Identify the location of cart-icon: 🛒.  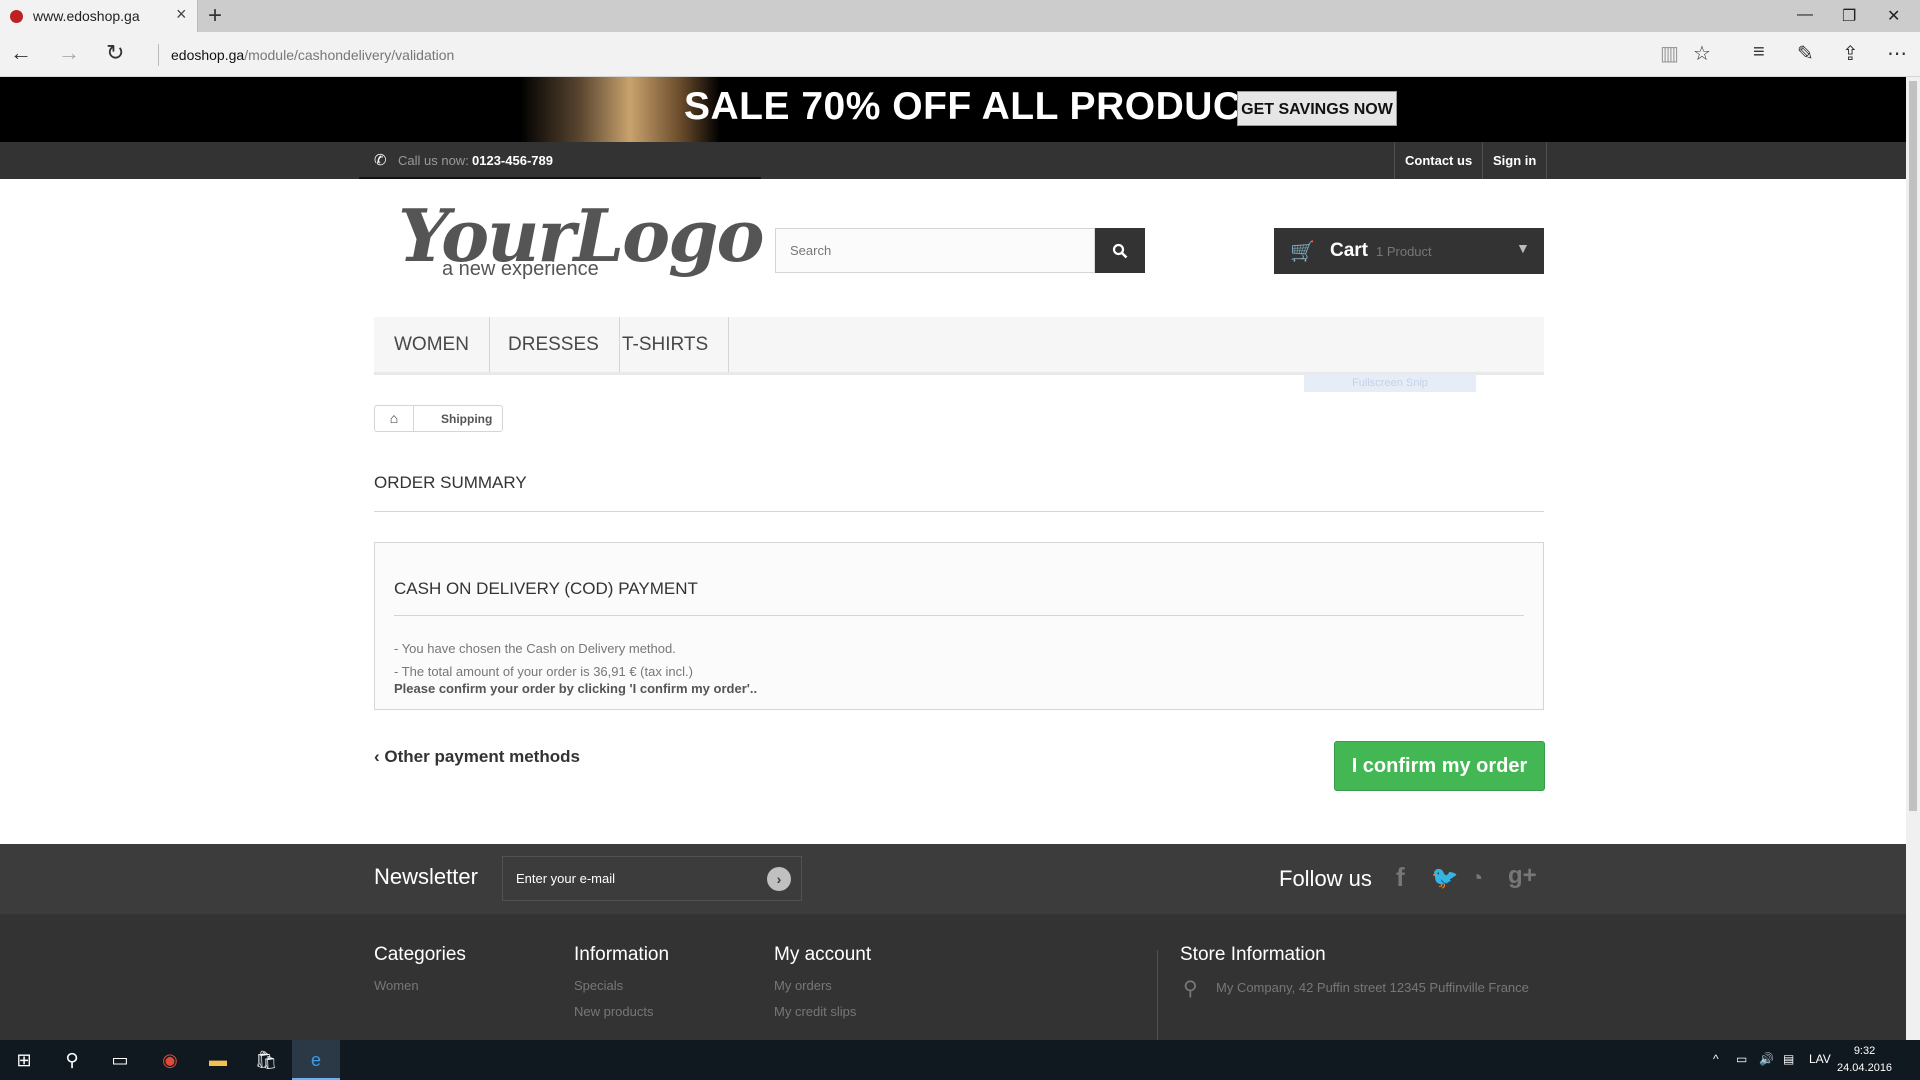
(1302, 252).